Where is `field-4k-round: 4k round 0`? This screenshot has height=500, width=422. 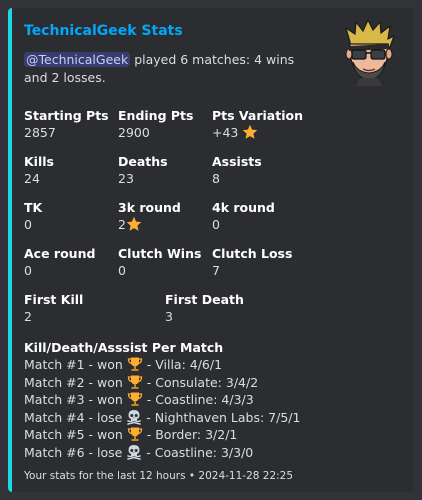 field-4k-round: 4k round 0 is located at coordinates (259, 223).